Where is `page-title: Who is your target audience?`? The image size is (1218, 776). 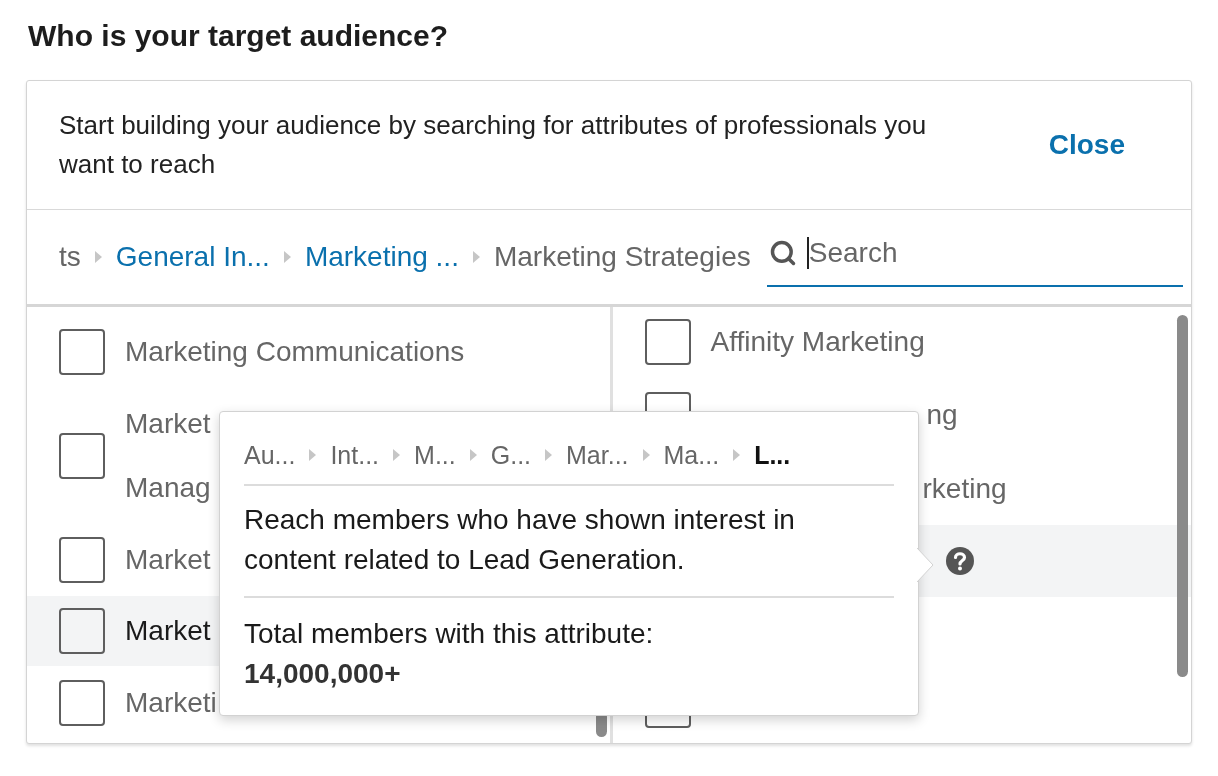 page-title: Who is your target audience? is located at coordinates (239, 36).